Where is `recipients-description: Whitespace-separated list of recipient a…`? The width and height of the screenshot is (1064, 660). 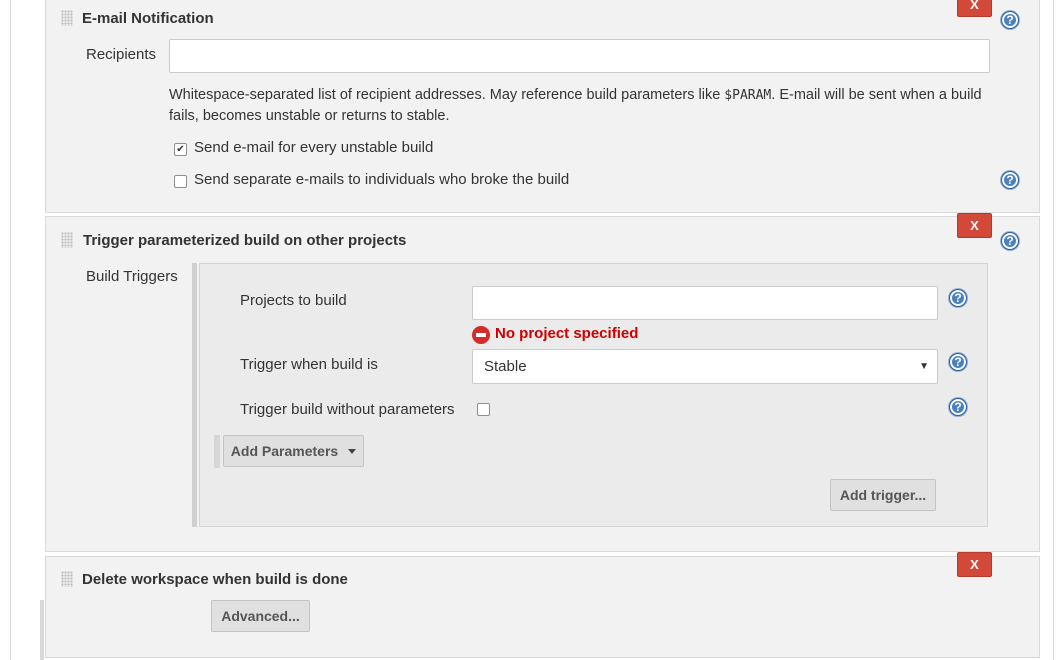
recipients-description: Whitespace-separated list of recipient a… is located at coordinates (579, 106).